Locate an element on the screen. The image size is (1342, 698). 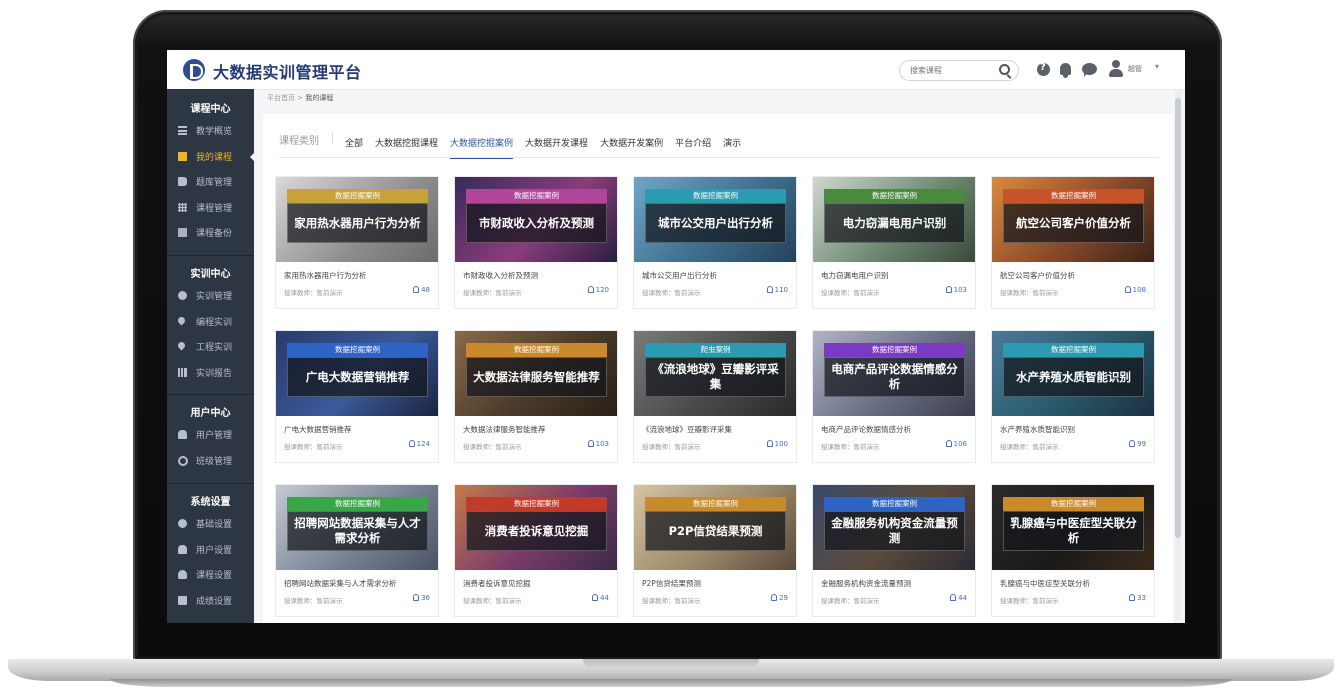
logo-icon is located at coordinates (194, 70).